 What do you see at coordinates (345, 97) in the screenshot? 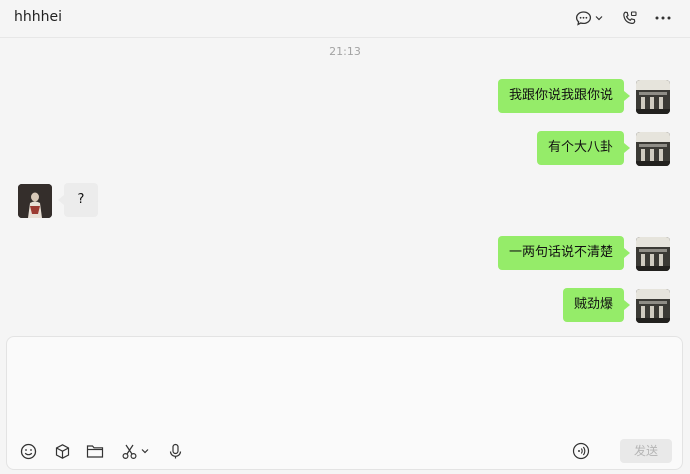
I see `message-row: 我跟你说我跟你说` at bounding box center [345, 97].